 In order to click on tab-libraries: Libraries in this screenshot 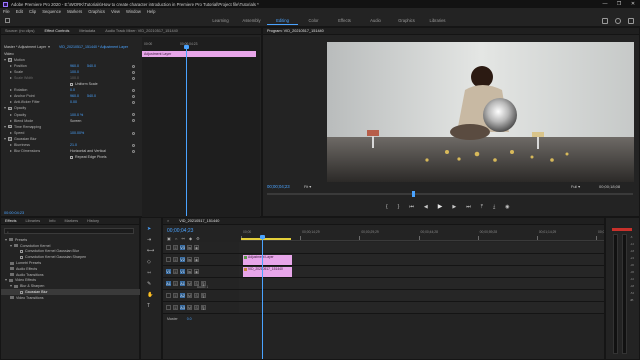, I will do `click(33, 221)`.